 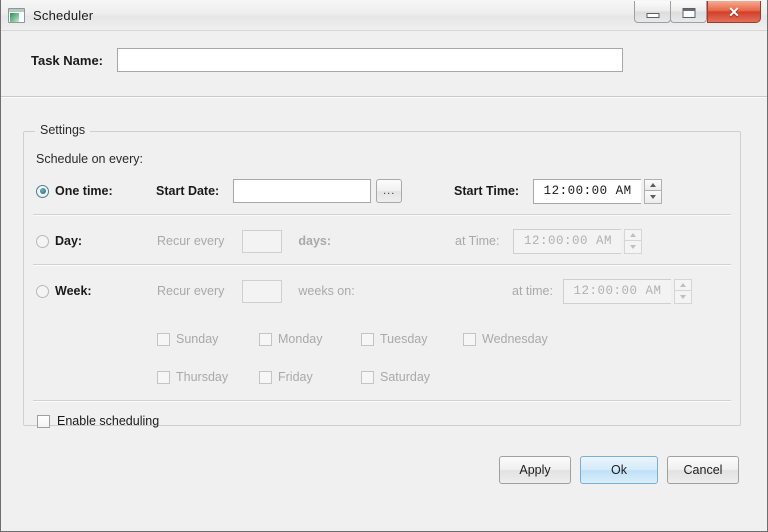 I want to click on one-time-label: One time:, so click(x=84, y=191).